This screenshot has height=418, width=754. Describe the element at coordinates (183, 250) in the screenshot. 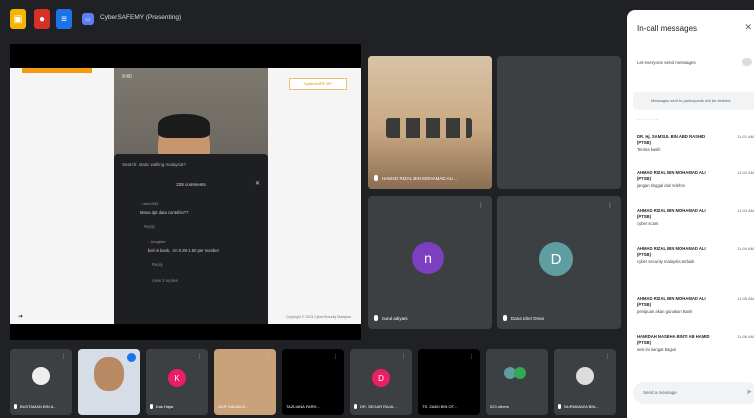

I see `comment-text: beli ni bank.. rm 0.28-1.50 per number` at that location.